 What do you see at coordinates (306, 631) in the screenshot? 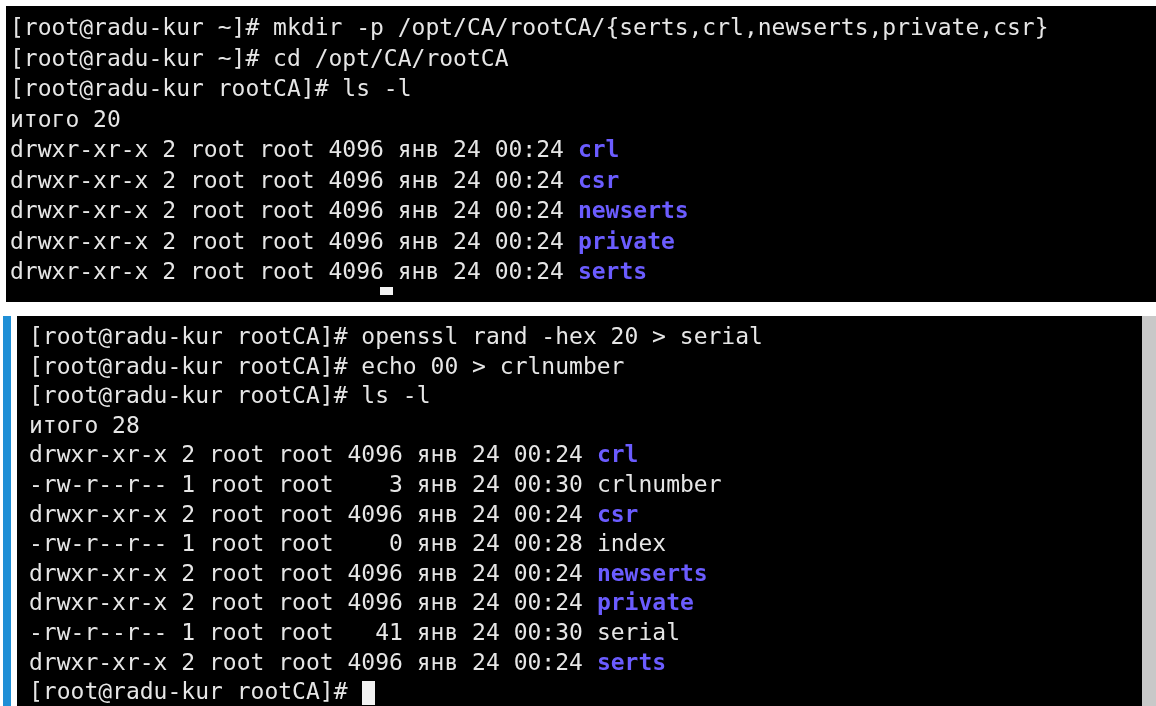
I see `file-listing-details: -rw-r--r-- 1 root root 41 янв 24 00:30` at bounding box center [306, 631].